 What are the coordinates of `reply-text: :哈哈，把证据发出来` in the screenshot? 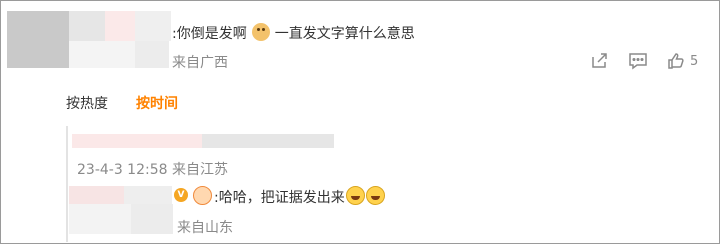 It's located at (299, 197).